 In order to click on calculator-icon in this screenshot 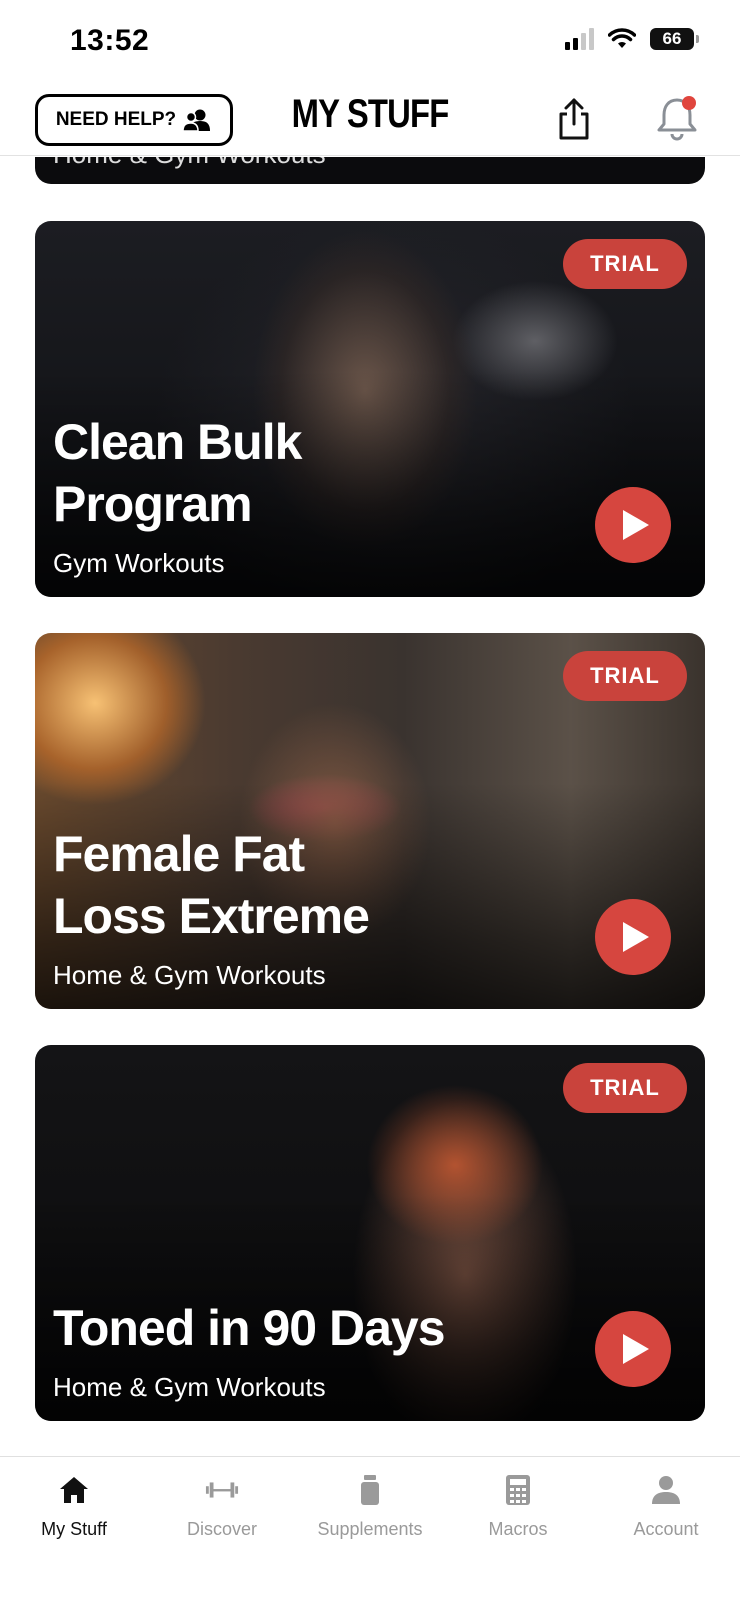, I will do `click(518, 1490)`.